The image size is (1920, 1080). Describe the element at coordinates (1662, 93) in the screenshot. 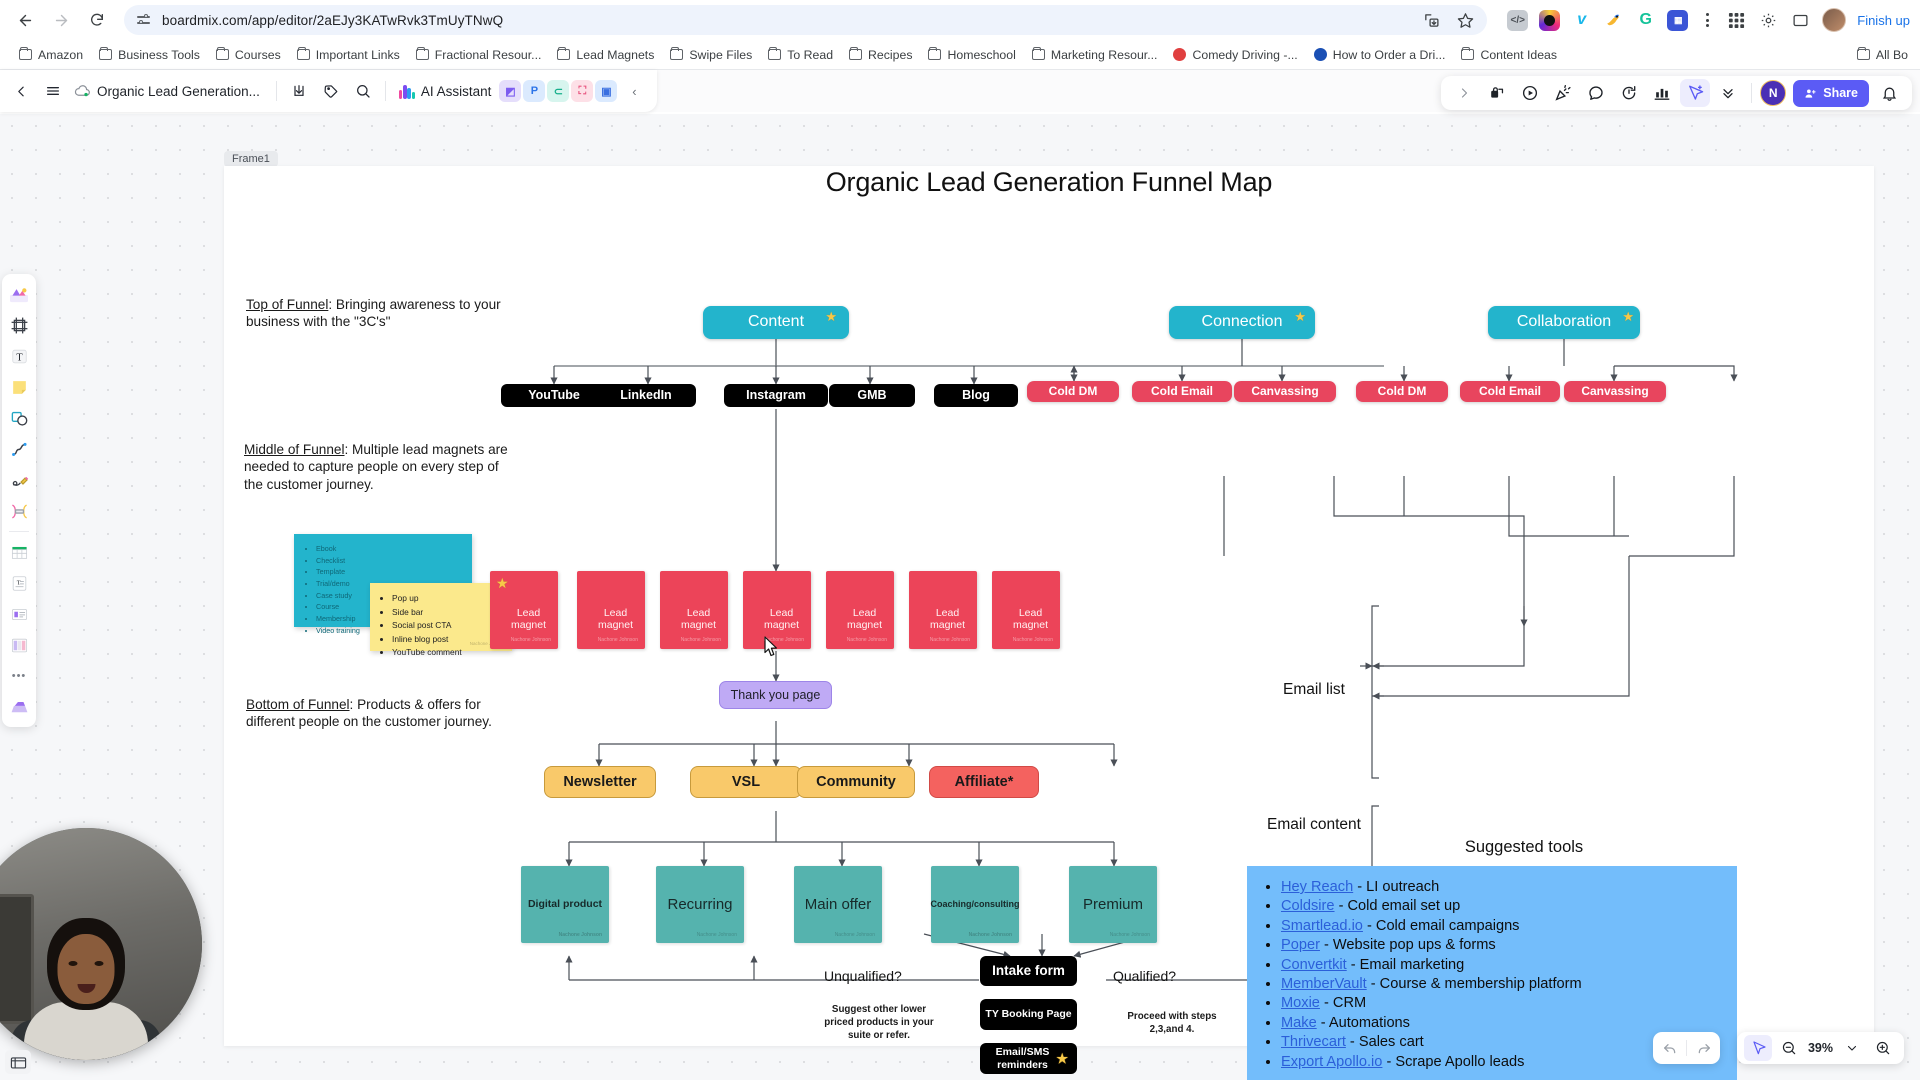

I see `vote-chart-icon` at that location.